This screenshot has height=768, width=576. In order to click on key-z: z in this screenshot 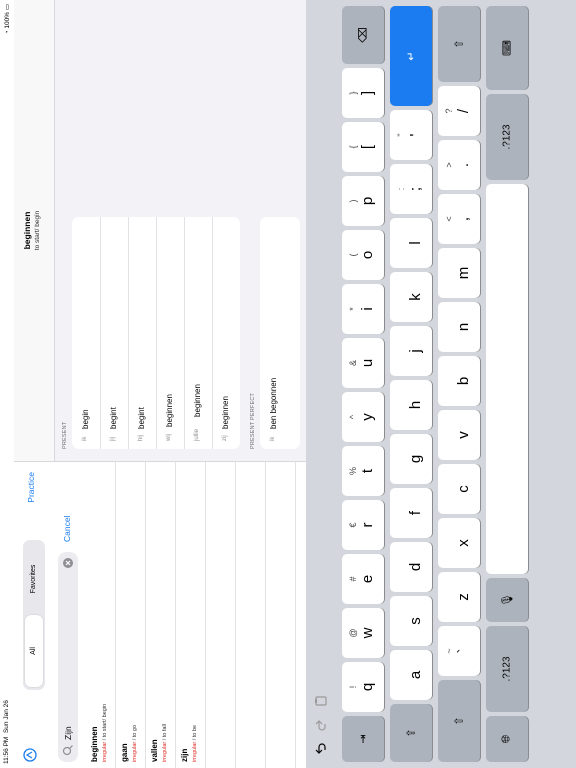, I will do `click(459, 597)`.